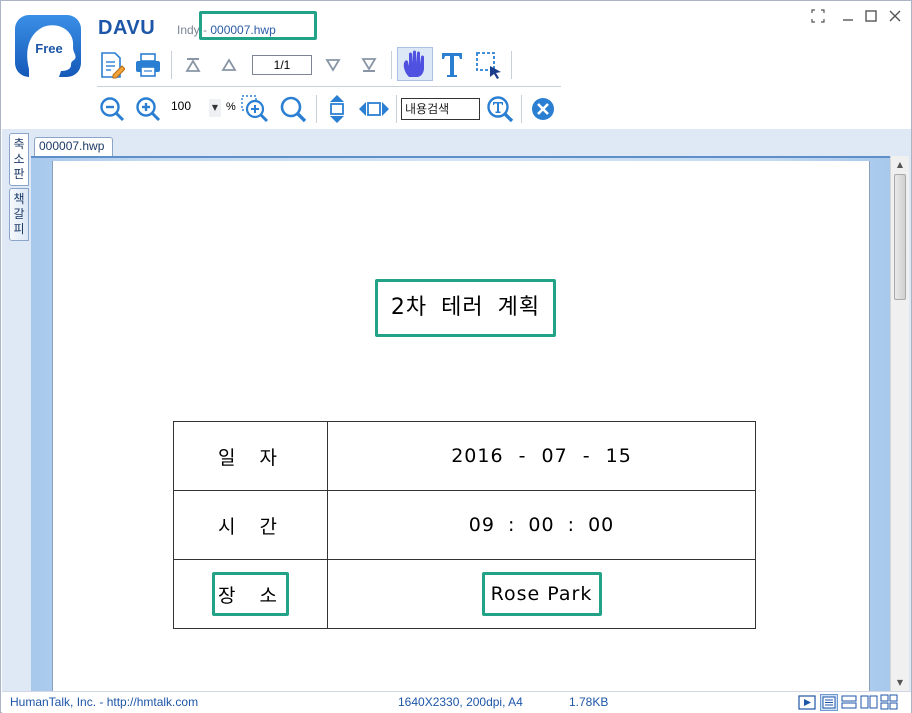 This screenshot has width=912, height=713. Describe the element at coordinates (369, 65) in the screenshot. I see `last-page-icon` at that location.